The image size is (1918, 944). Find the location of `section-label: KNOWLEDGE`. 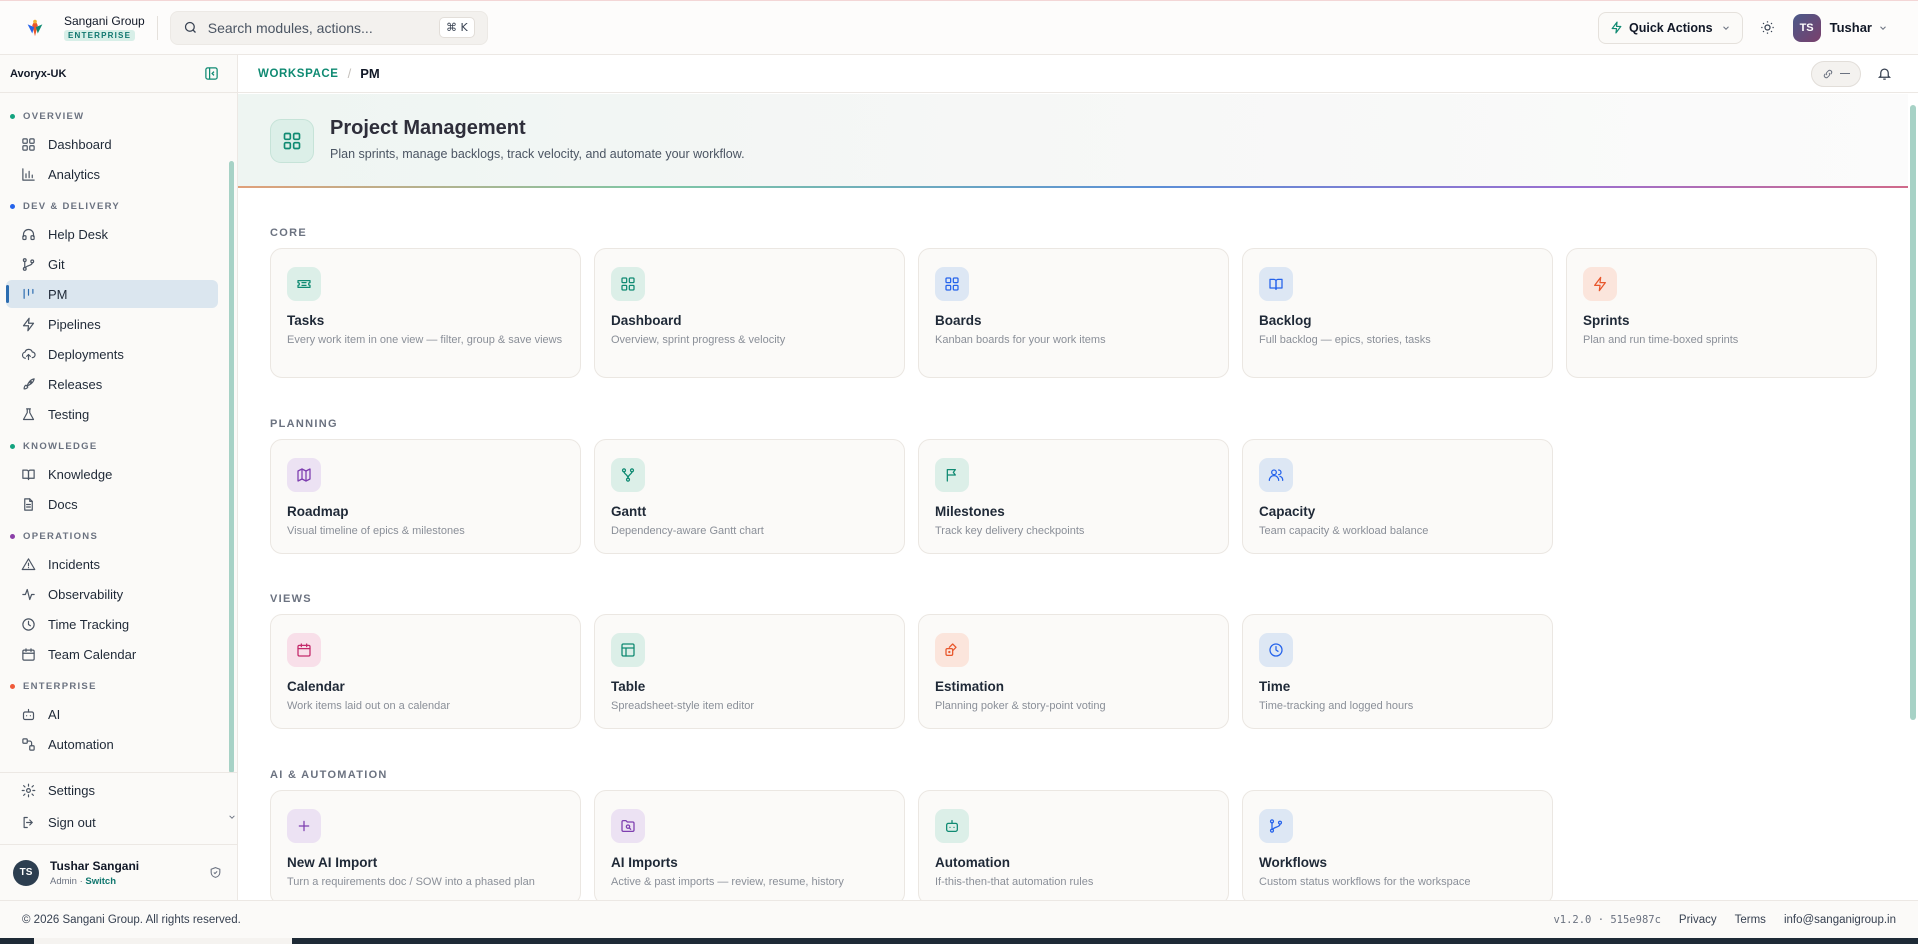

section-label: KNOWLEDGE is located at coordinates (60, 446).